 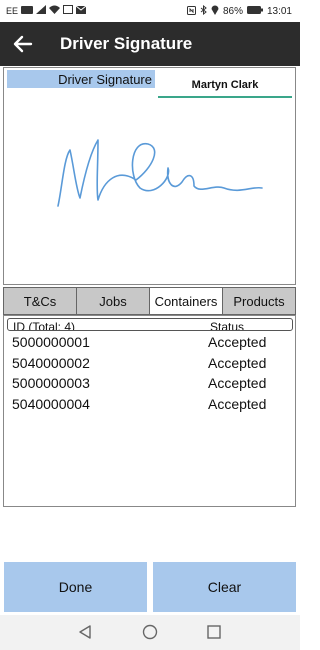 What do you see at coordinates (113, 301) in the screenshot?
I see `tab-jobs: Jobs` at bounding box center [113, 301].